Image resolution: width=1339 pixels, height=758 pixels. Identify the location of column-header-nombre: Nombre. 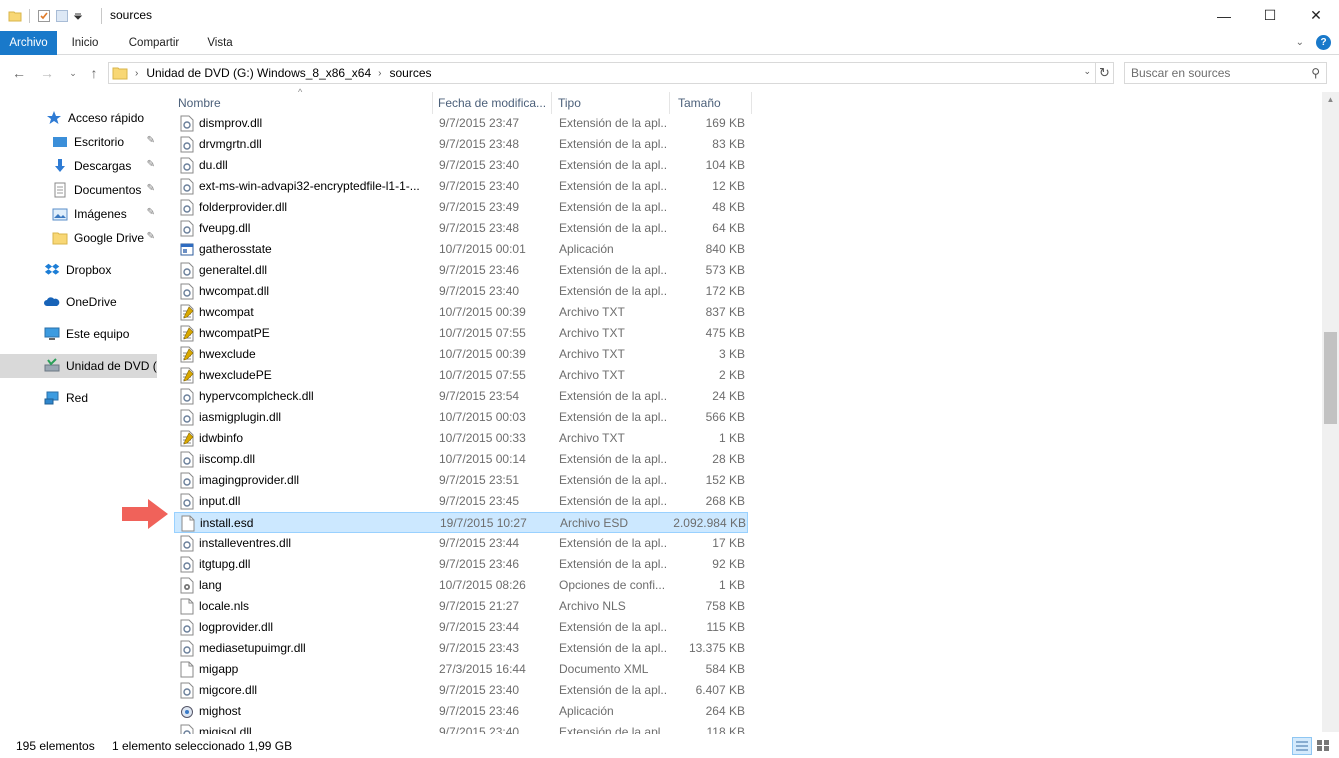
(303, 103).